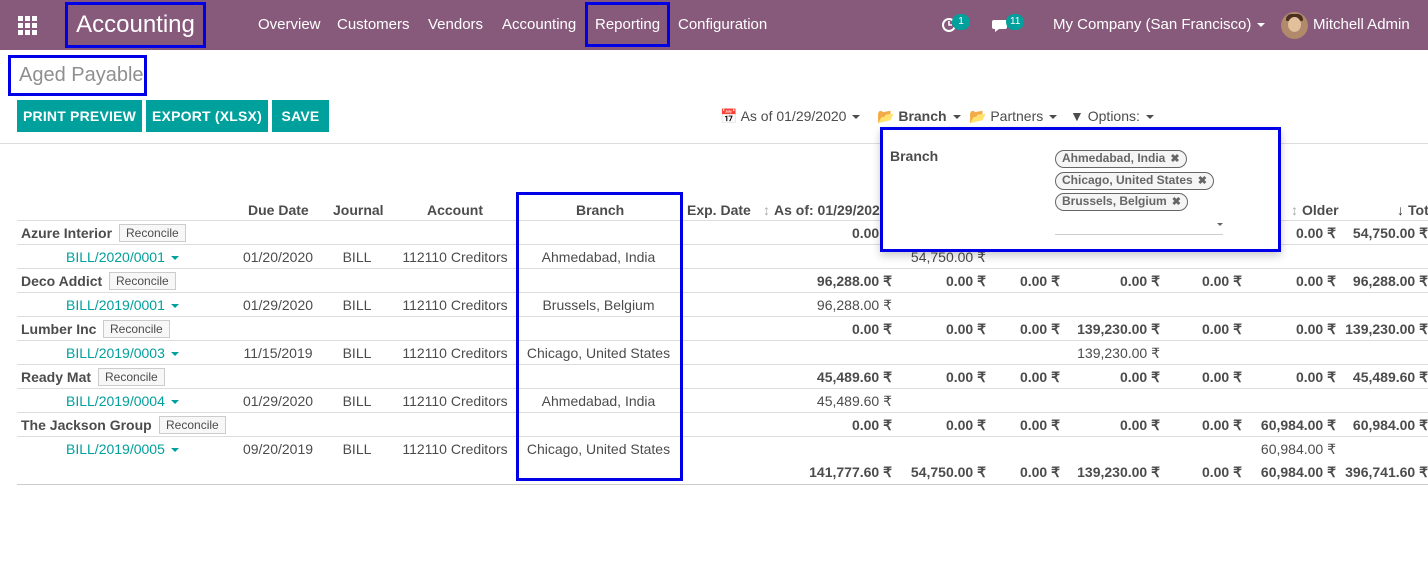  What do you see at coordinates (278, 257) in the screenshot?
I see `due-date: 01/20/2020` at bounding box center [278, 257].